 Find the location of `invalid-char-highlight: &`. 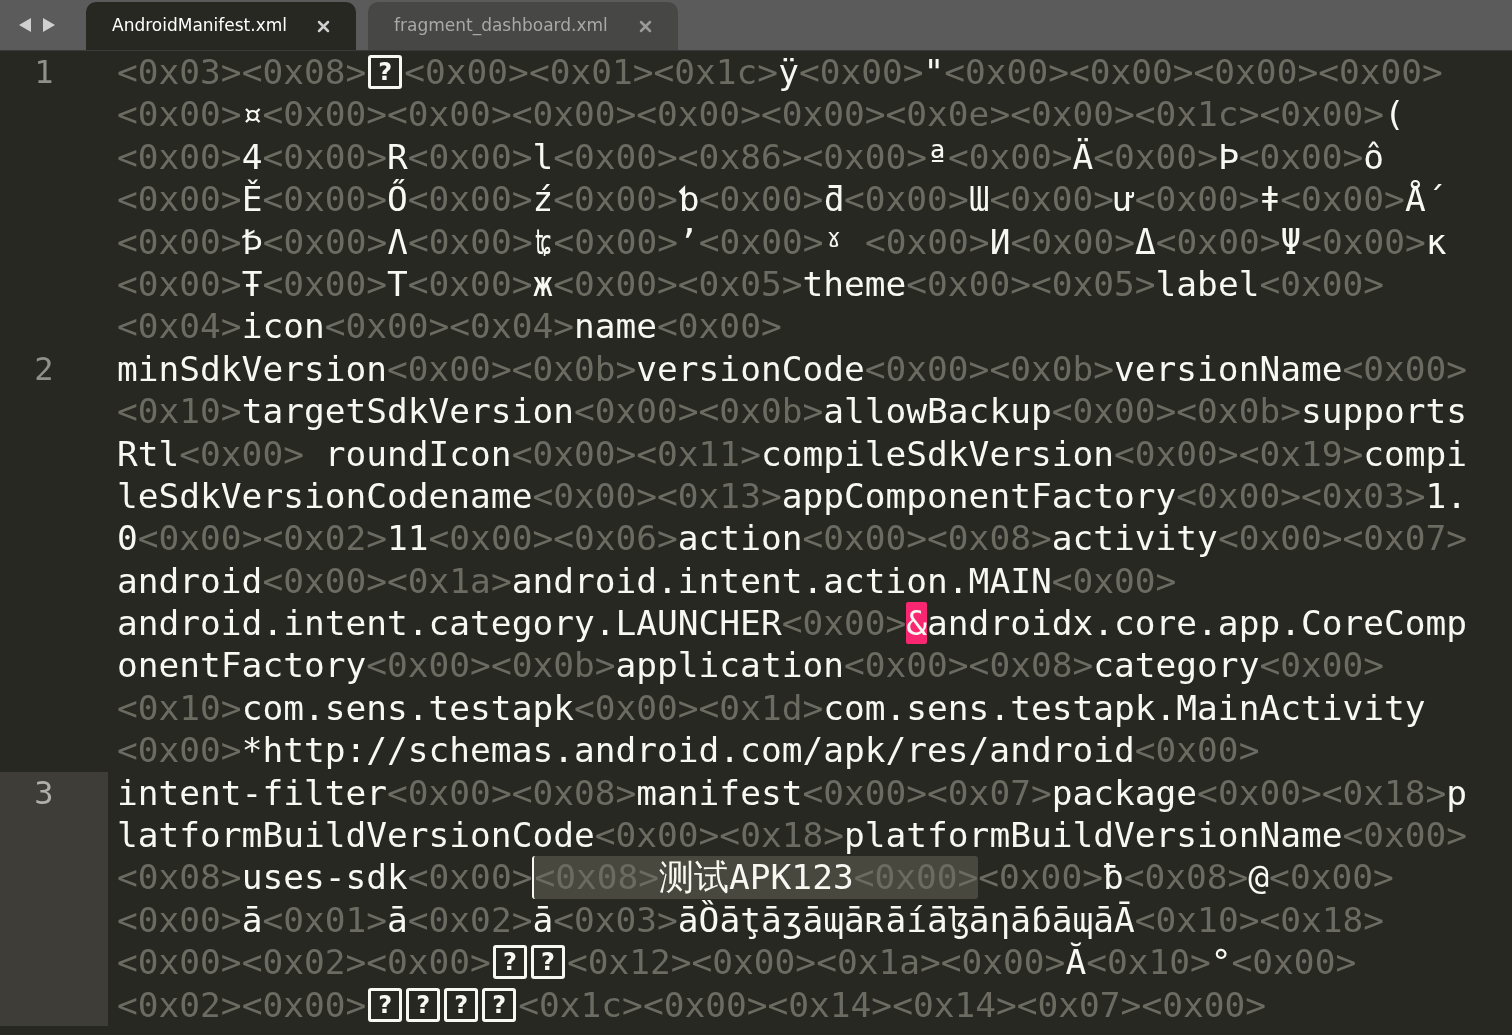

invalid-char-highlight: & is located at coordinates (917, 623).